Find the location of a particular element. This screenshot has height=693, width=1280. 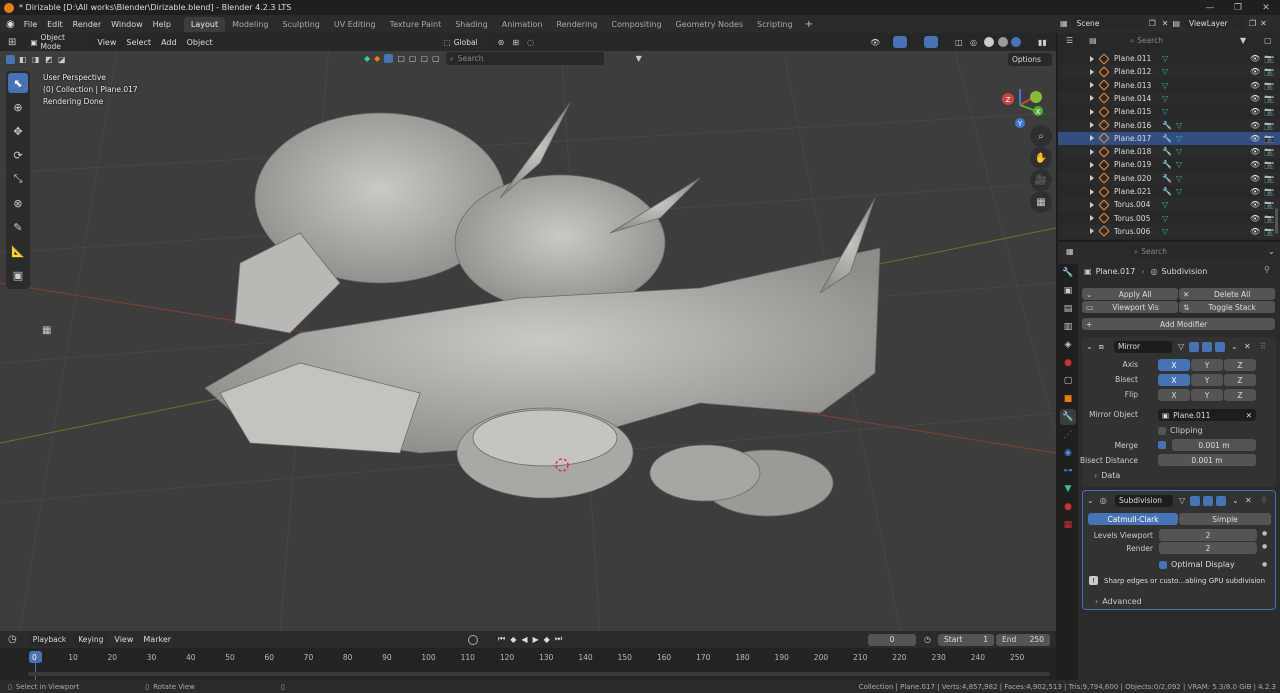

subdivision-remove-icon: ✕ is located at coordinates (1248, 500).